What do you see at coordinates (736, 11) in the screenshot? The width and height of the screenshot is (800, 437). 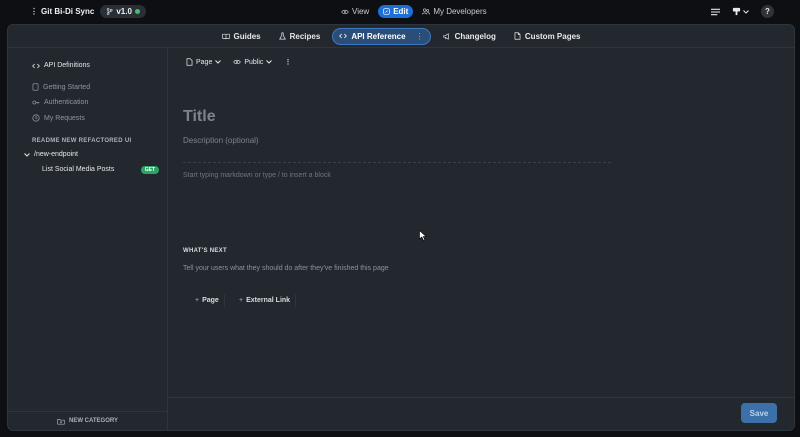 I see `paint-icon` at bounding box center [736, 11].